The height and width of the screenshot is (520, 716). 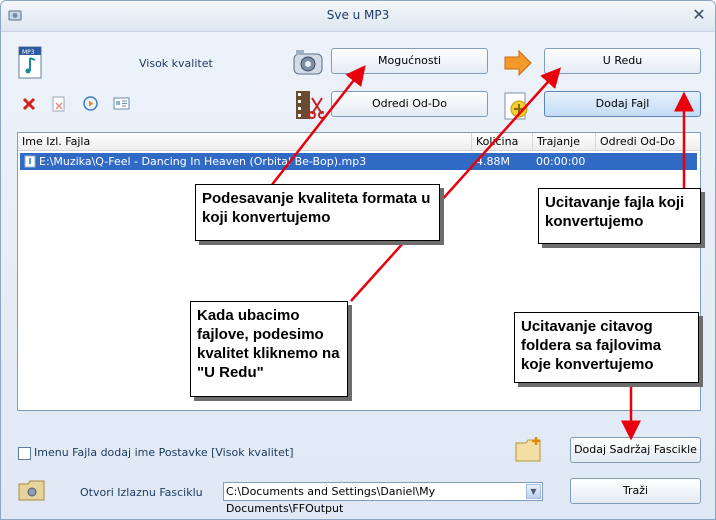 I want to click on arrow-to-options, so click(x=318, y=126).